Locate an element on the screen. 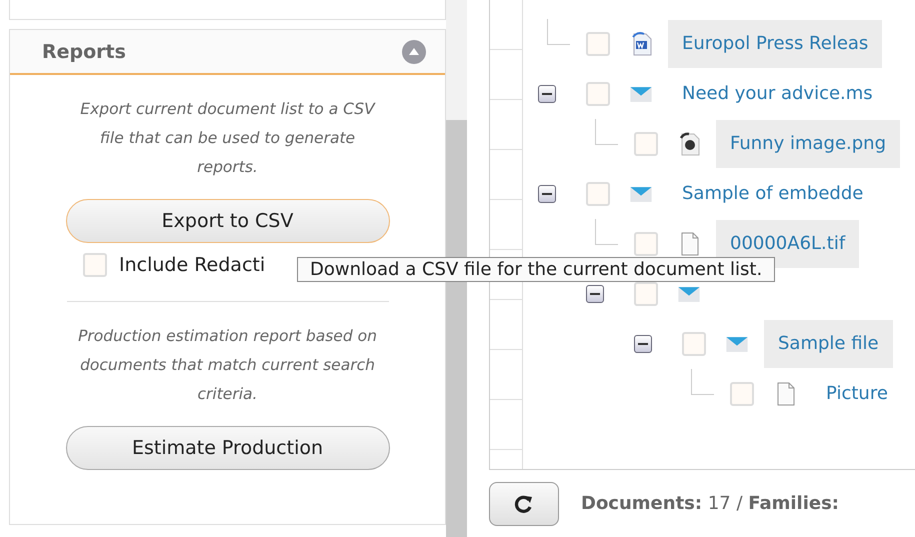  document-link: Need your advice.ms is located at coordinates (777, 94).